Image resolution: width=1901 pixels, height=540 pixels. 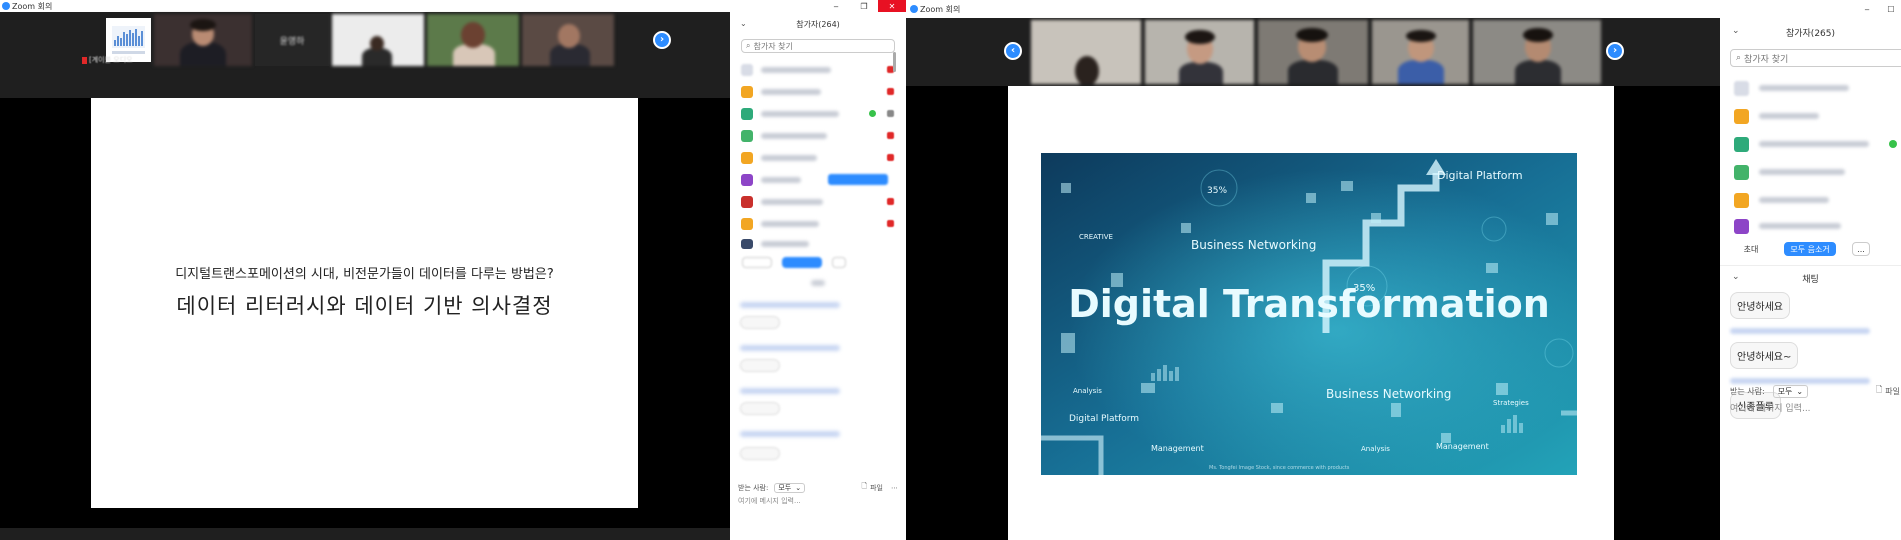 I want to click on slide-headline: Digital Transformation, so click(x=1309, y=304).